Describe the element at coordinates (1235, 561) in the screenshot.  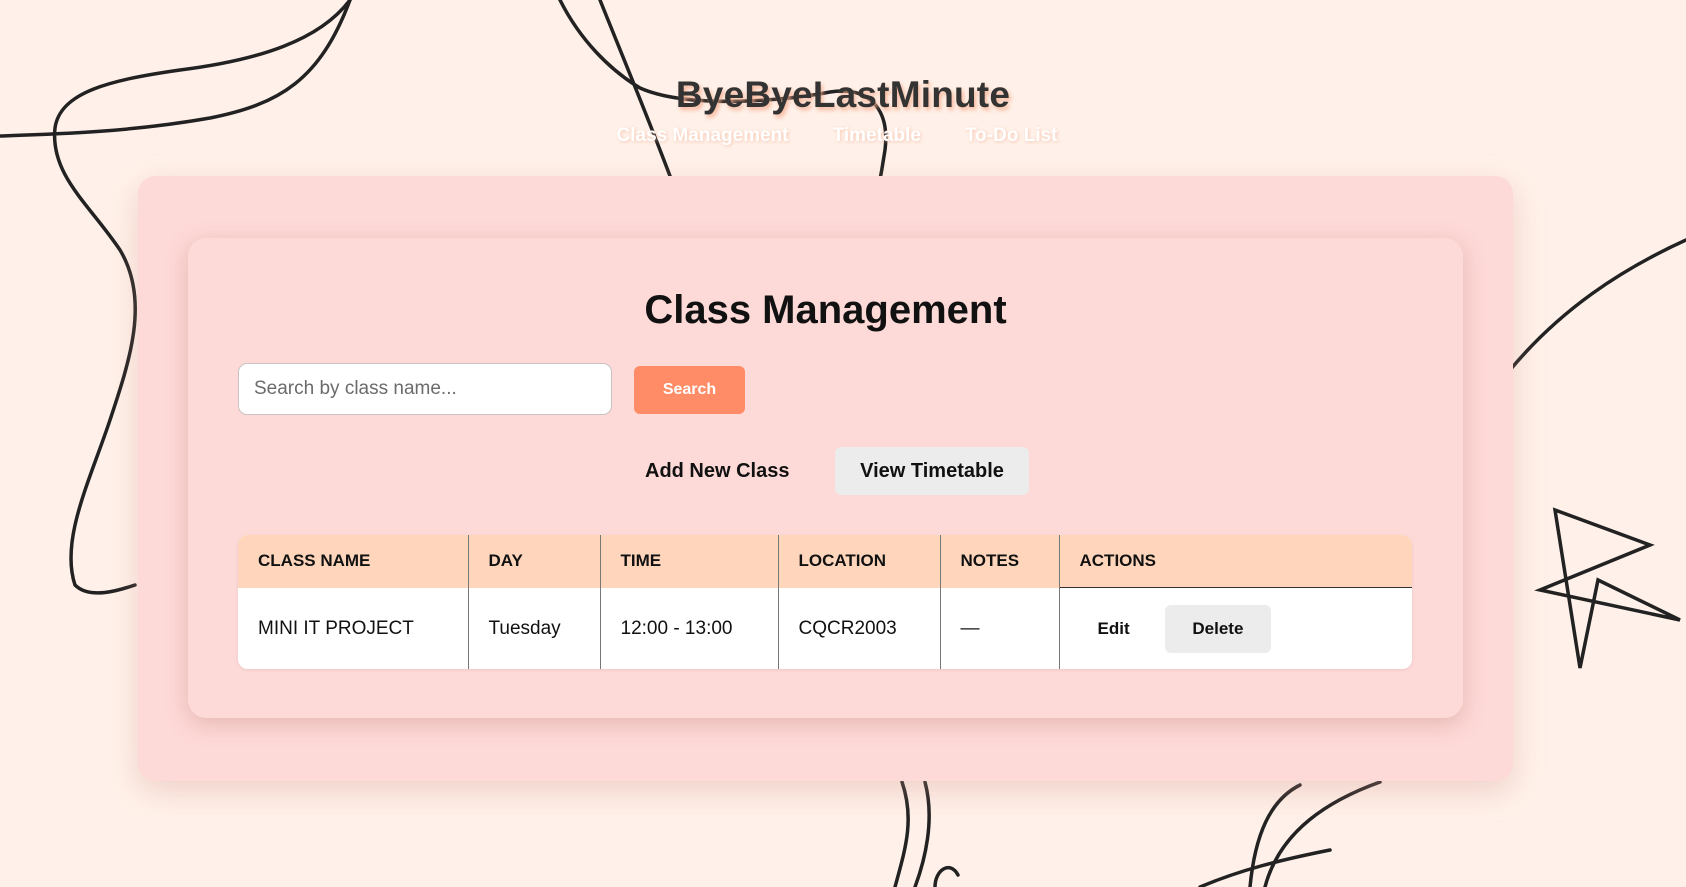
I see `column-header-actions: ACTIONS` at that location.